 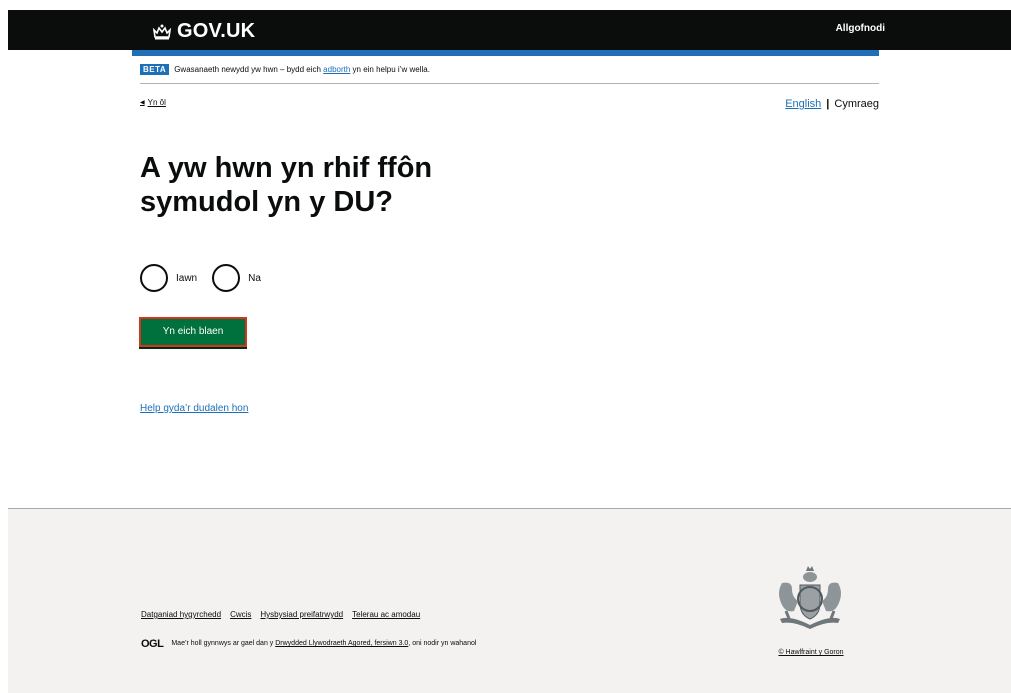 What do you see at coordinates (208, 278) in the screenshot?
I see `radio-group: Iawn Na` at bounding box center [208, 278].